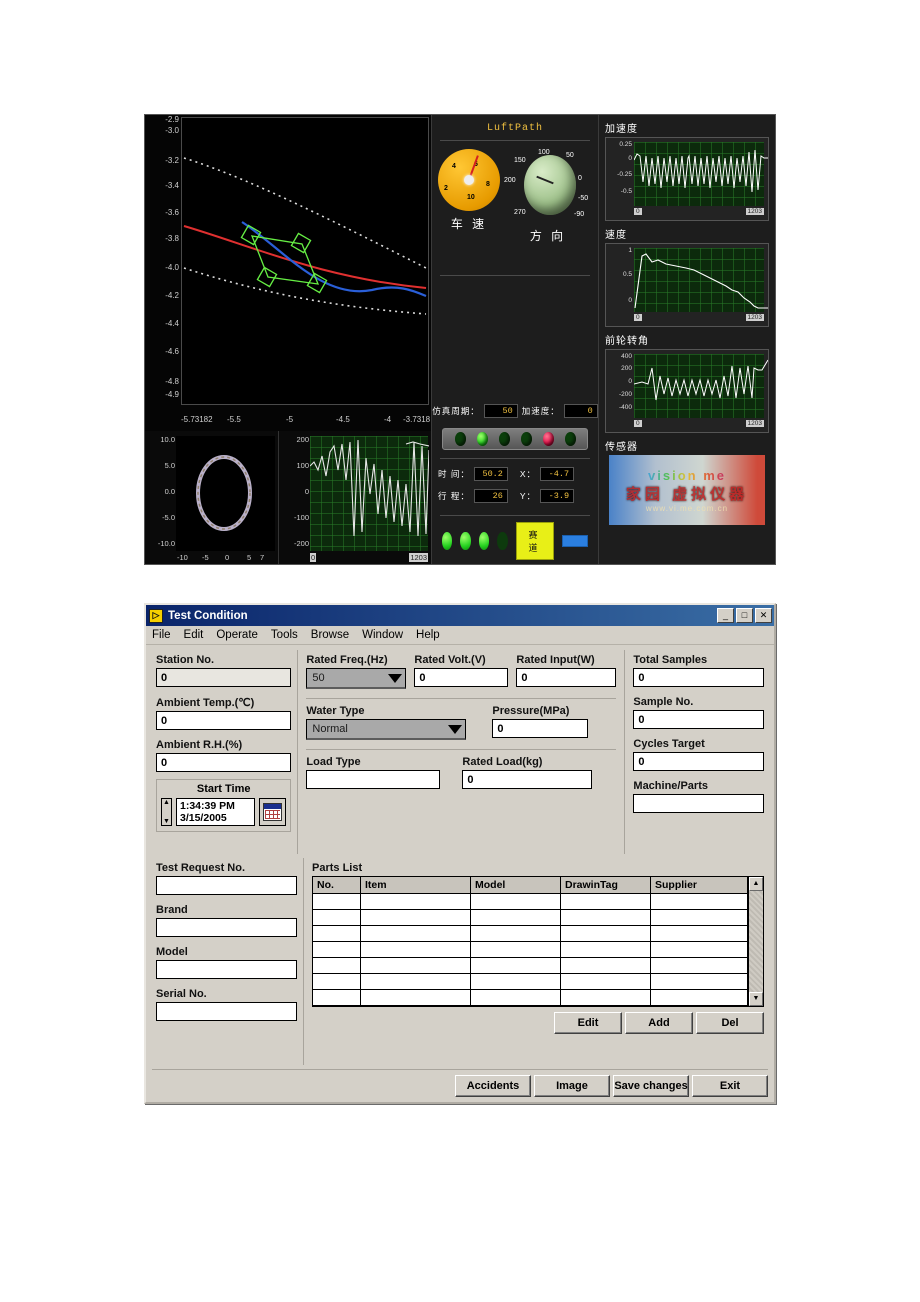  What do you see at coordinates (566, 677) in the screenshot?
I see `rated-input-input: 0` at bounding box center [566, 677].